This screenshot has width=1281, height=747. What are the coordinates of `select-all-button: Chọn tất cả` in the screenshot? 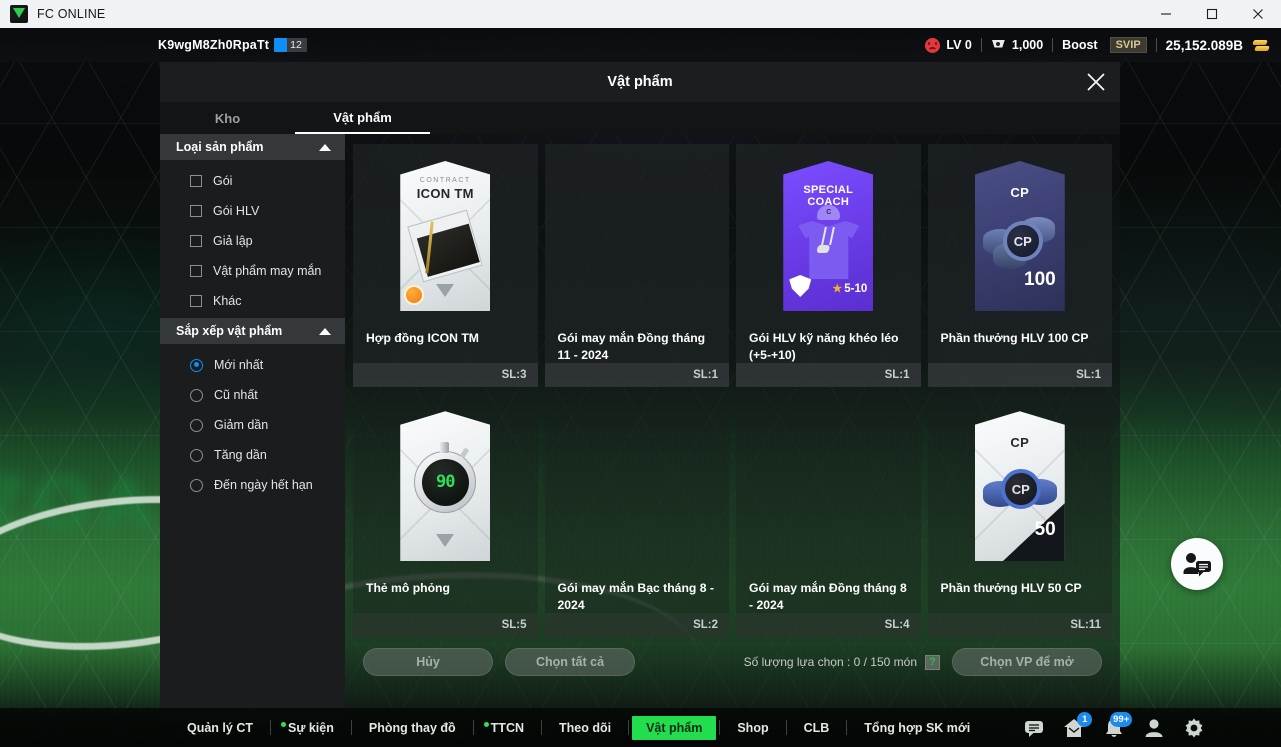 It's located at (570, 662).